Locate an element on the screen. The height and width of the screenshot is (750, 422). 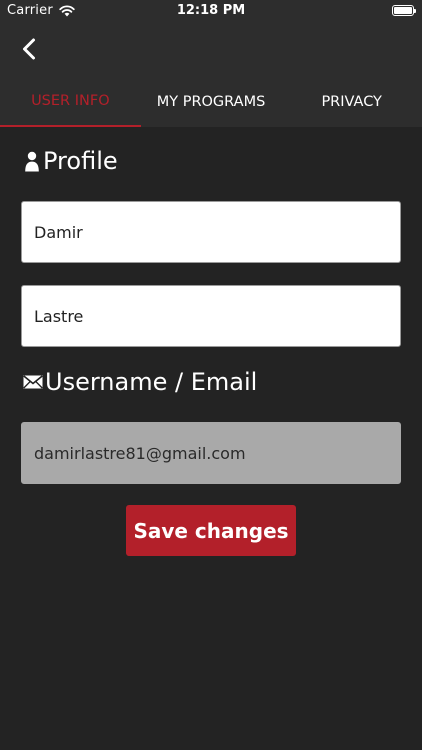
profile-heading: Profile is located at coordinates (70, 161).